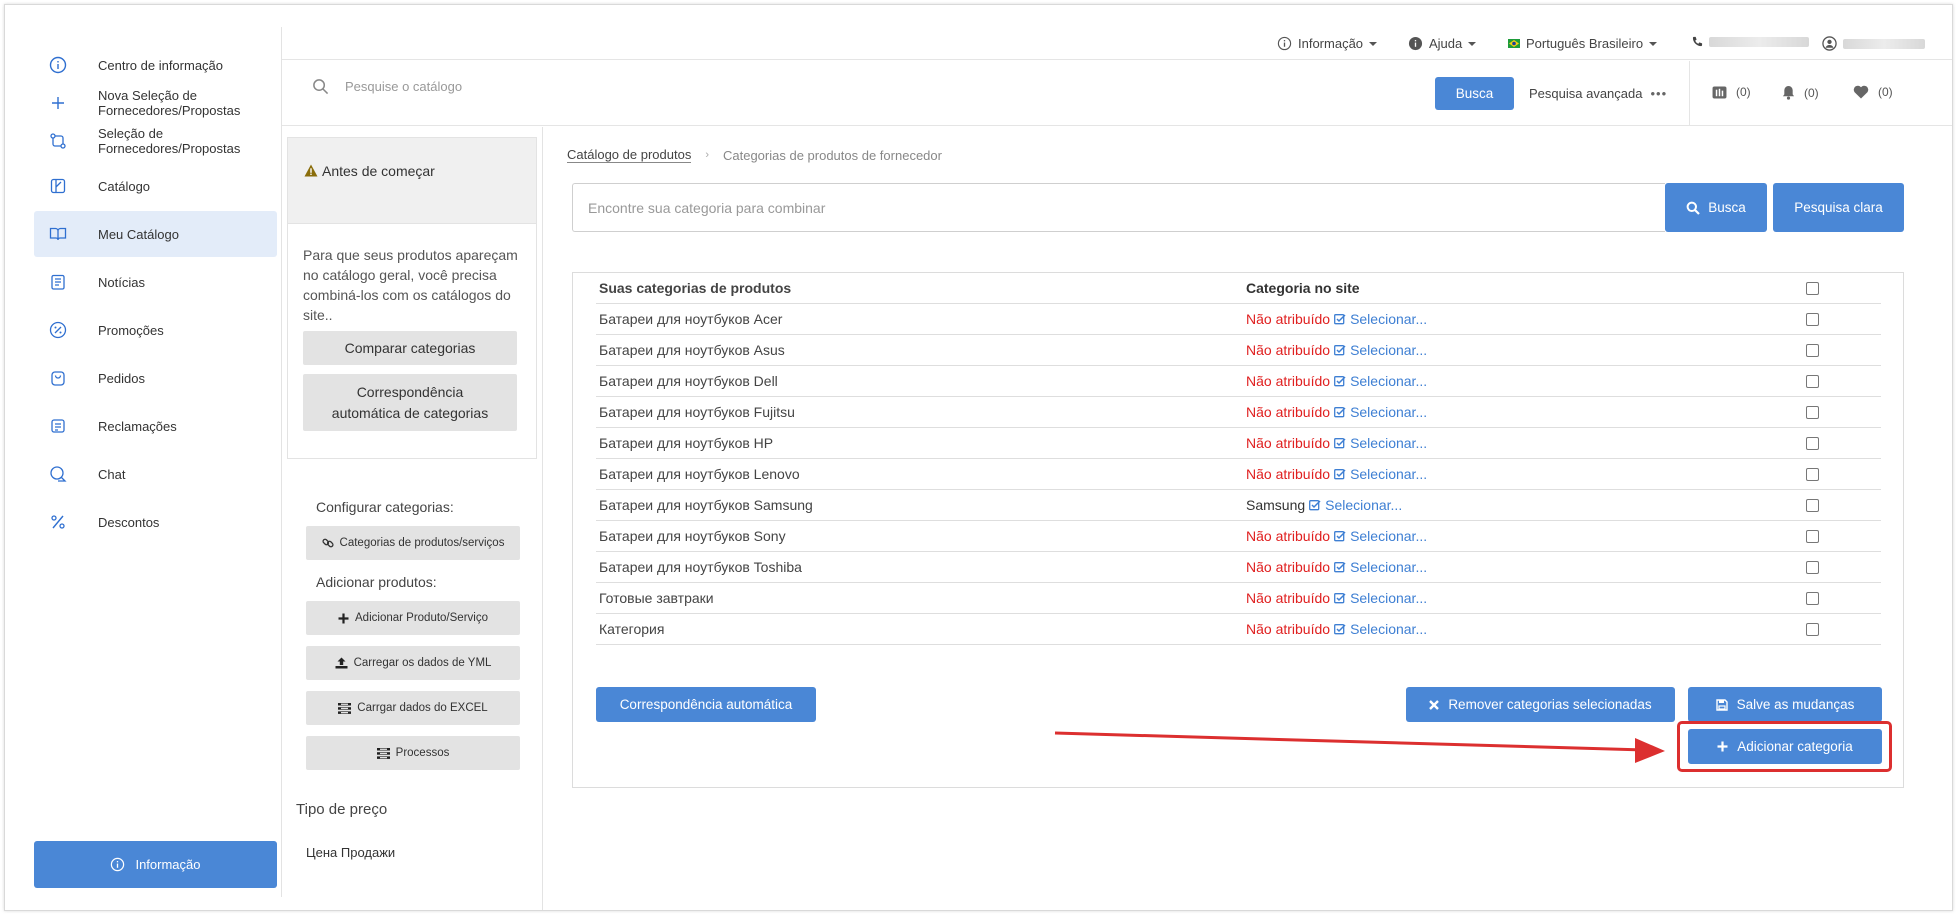 The image size is (1957, 915). What do you see at coordinates (1785, 746) in the screenshot?
I see `add-category-button: Adicionar categoria` at bounding box center [1785, 746].